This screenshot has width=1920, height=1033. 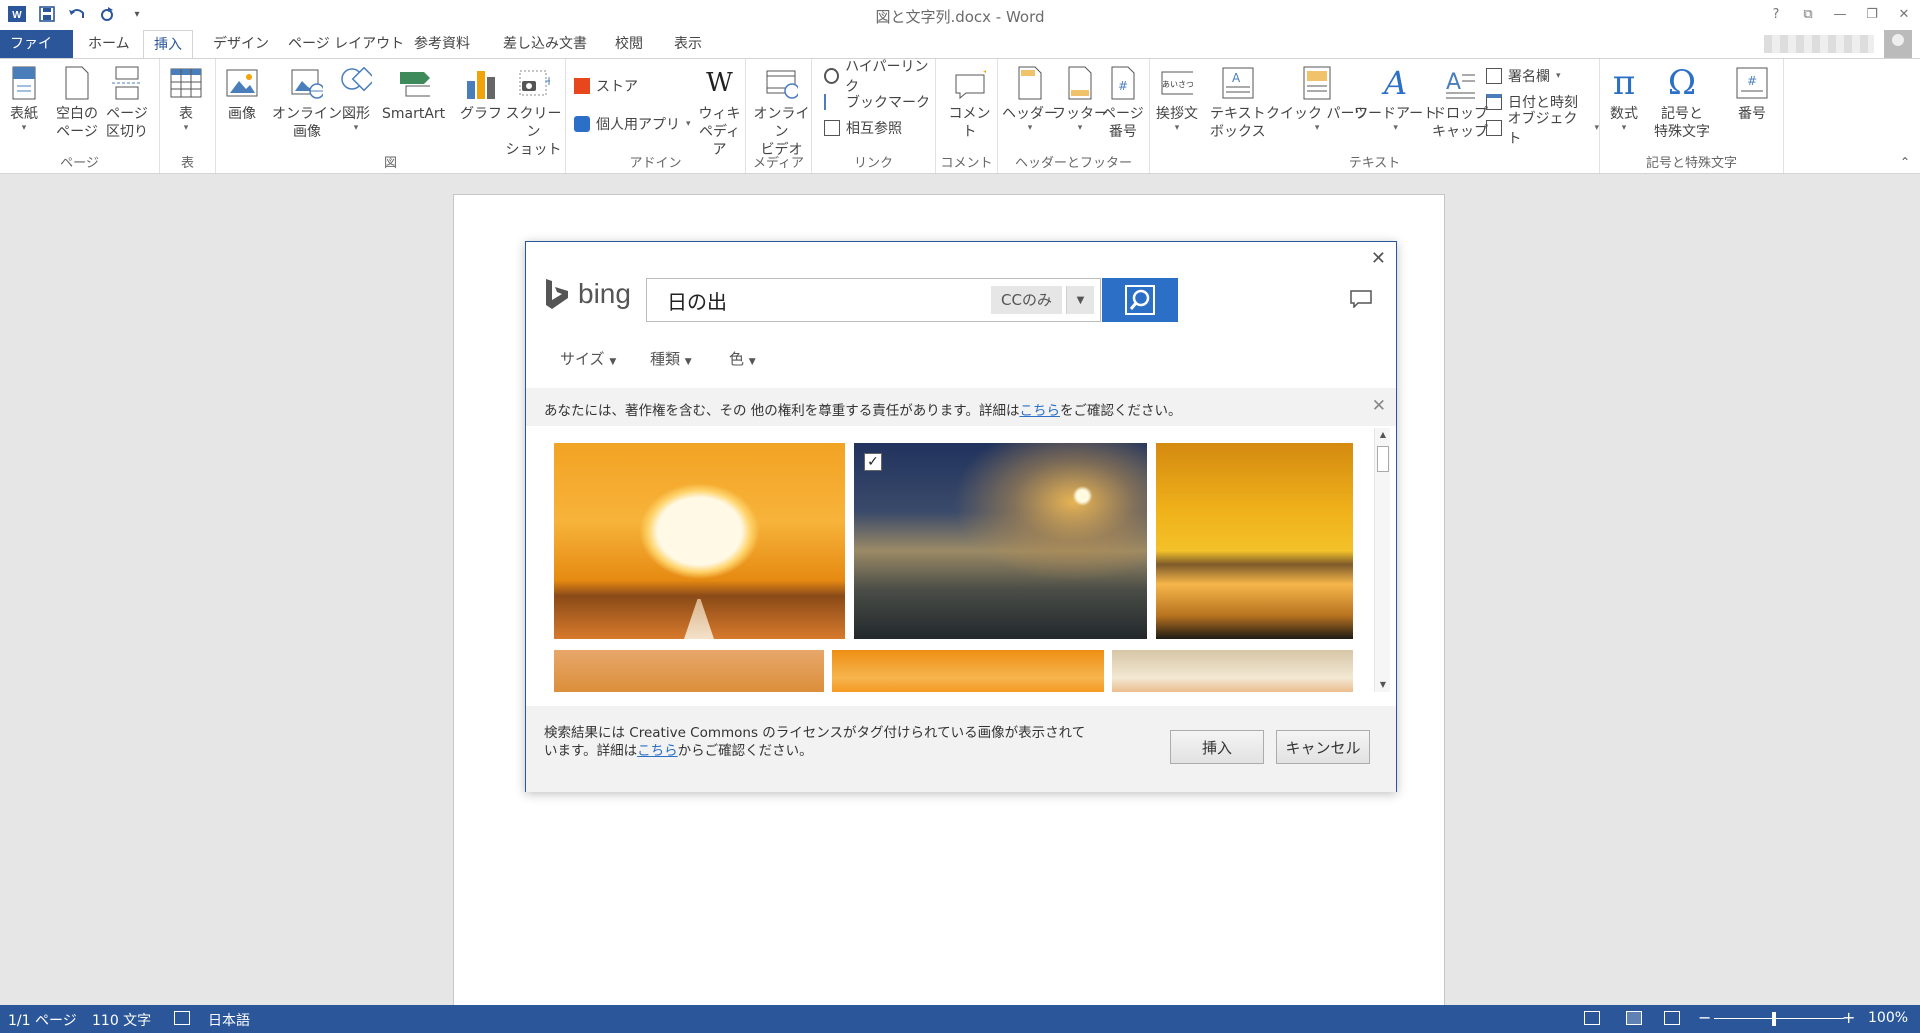 I want to click on tab-insert: 挿入, so click(x=168, y=44).